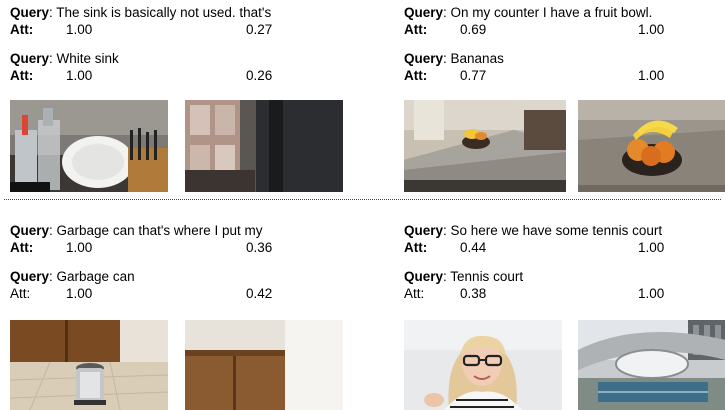 This screenshot has height=410, width=725. Describe the element at coordinates (473, 29) in the screenshot. I see `att-value-1: 0.69` at that location.